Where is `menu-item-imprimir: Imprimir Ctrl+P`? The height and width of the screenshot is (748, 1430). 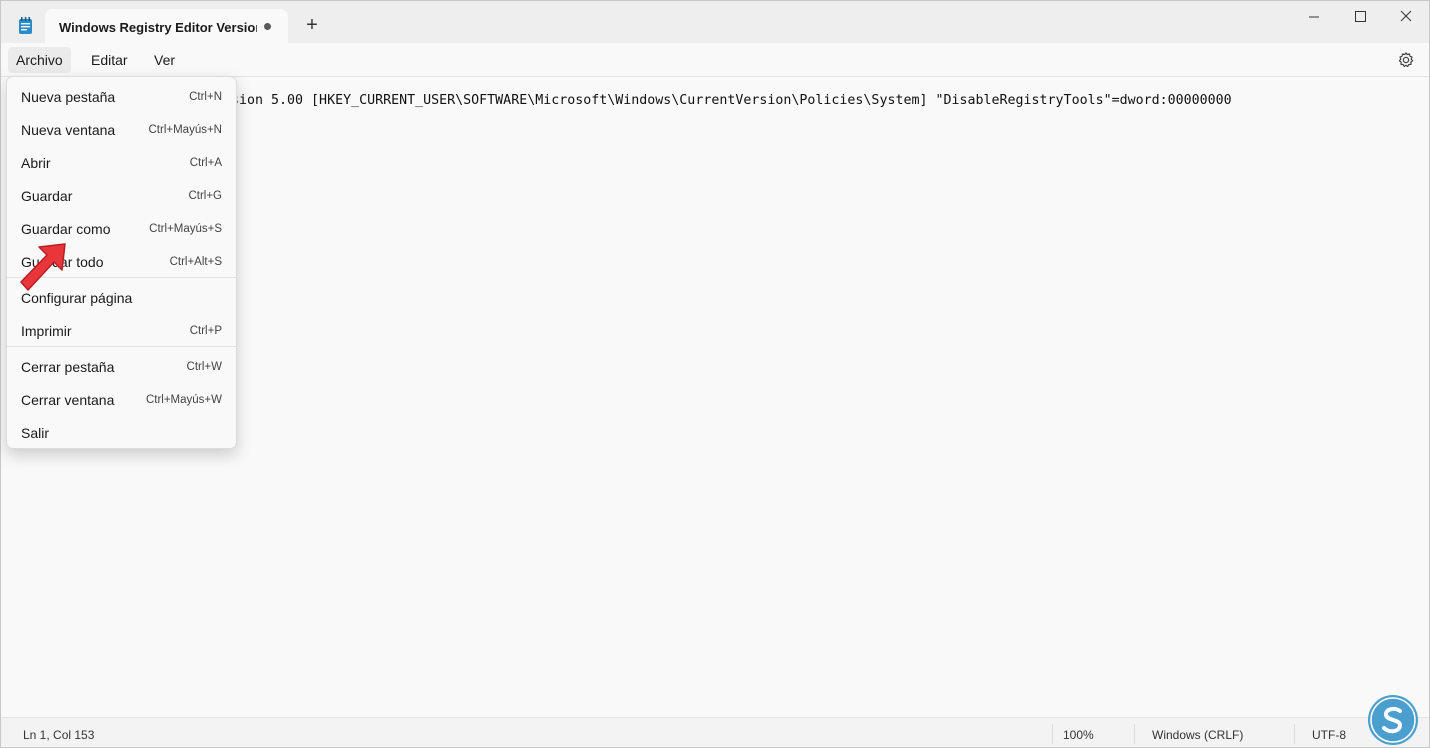 menu-item-imprimir: Imprimir Ctrl+P is located at coordinates (121, 329).